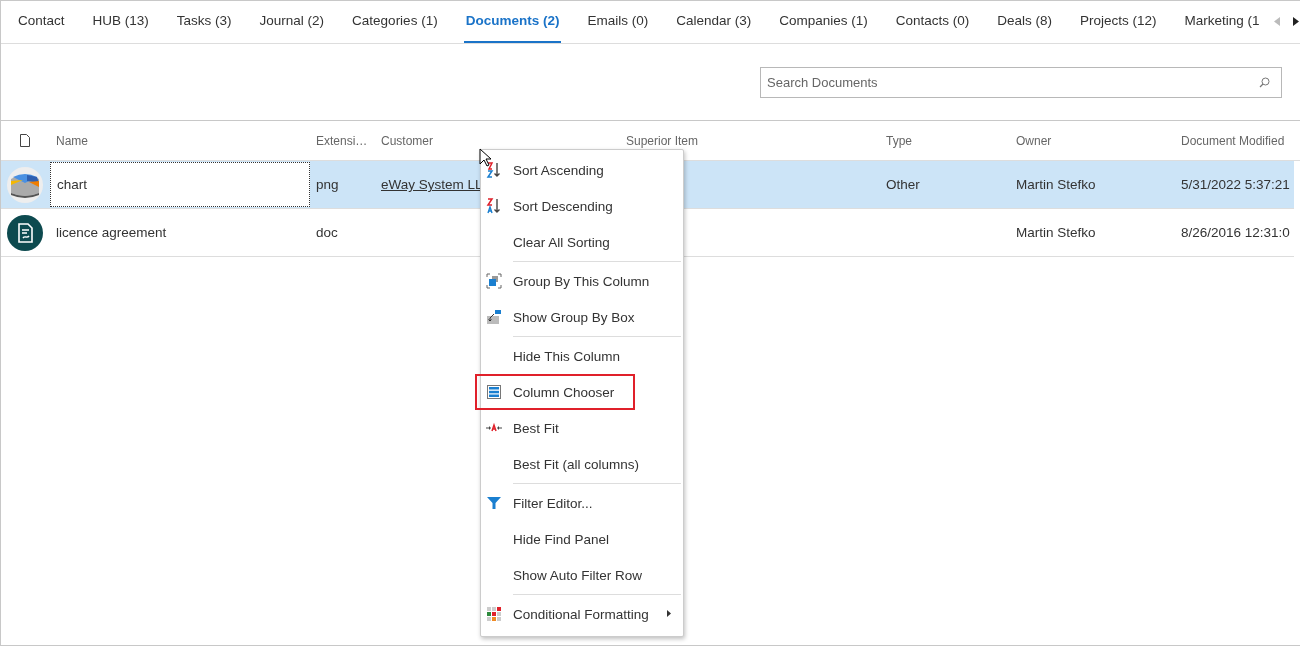 This screenshot has height=646, width=1300. What do you see at coordinates (72, 184) in the screenshot?
I see `table-cell: chart` at bounding box center [72, 184].